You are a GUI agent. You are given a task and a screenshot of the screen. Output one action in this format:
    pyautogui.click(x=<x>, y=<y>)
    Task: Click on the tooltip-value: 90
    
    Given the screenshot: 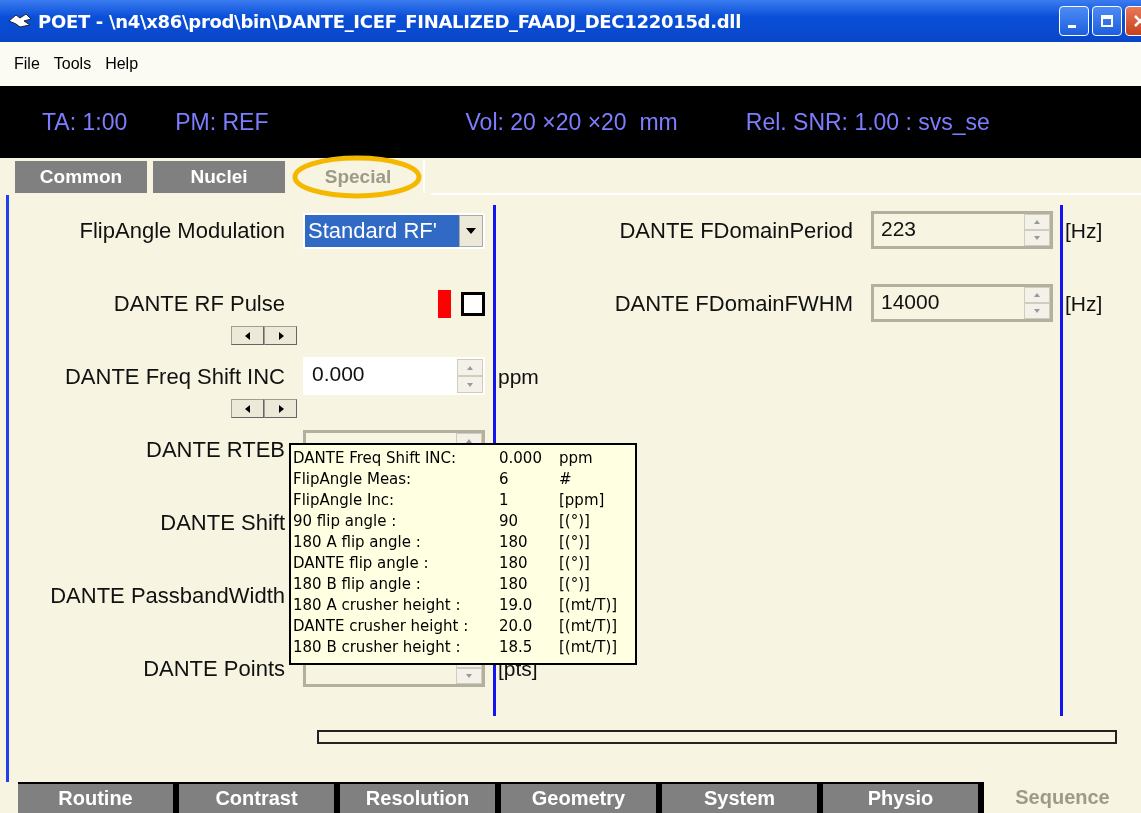 What is the action you would take?
    pyautogui.click(x=509, y=520)
    